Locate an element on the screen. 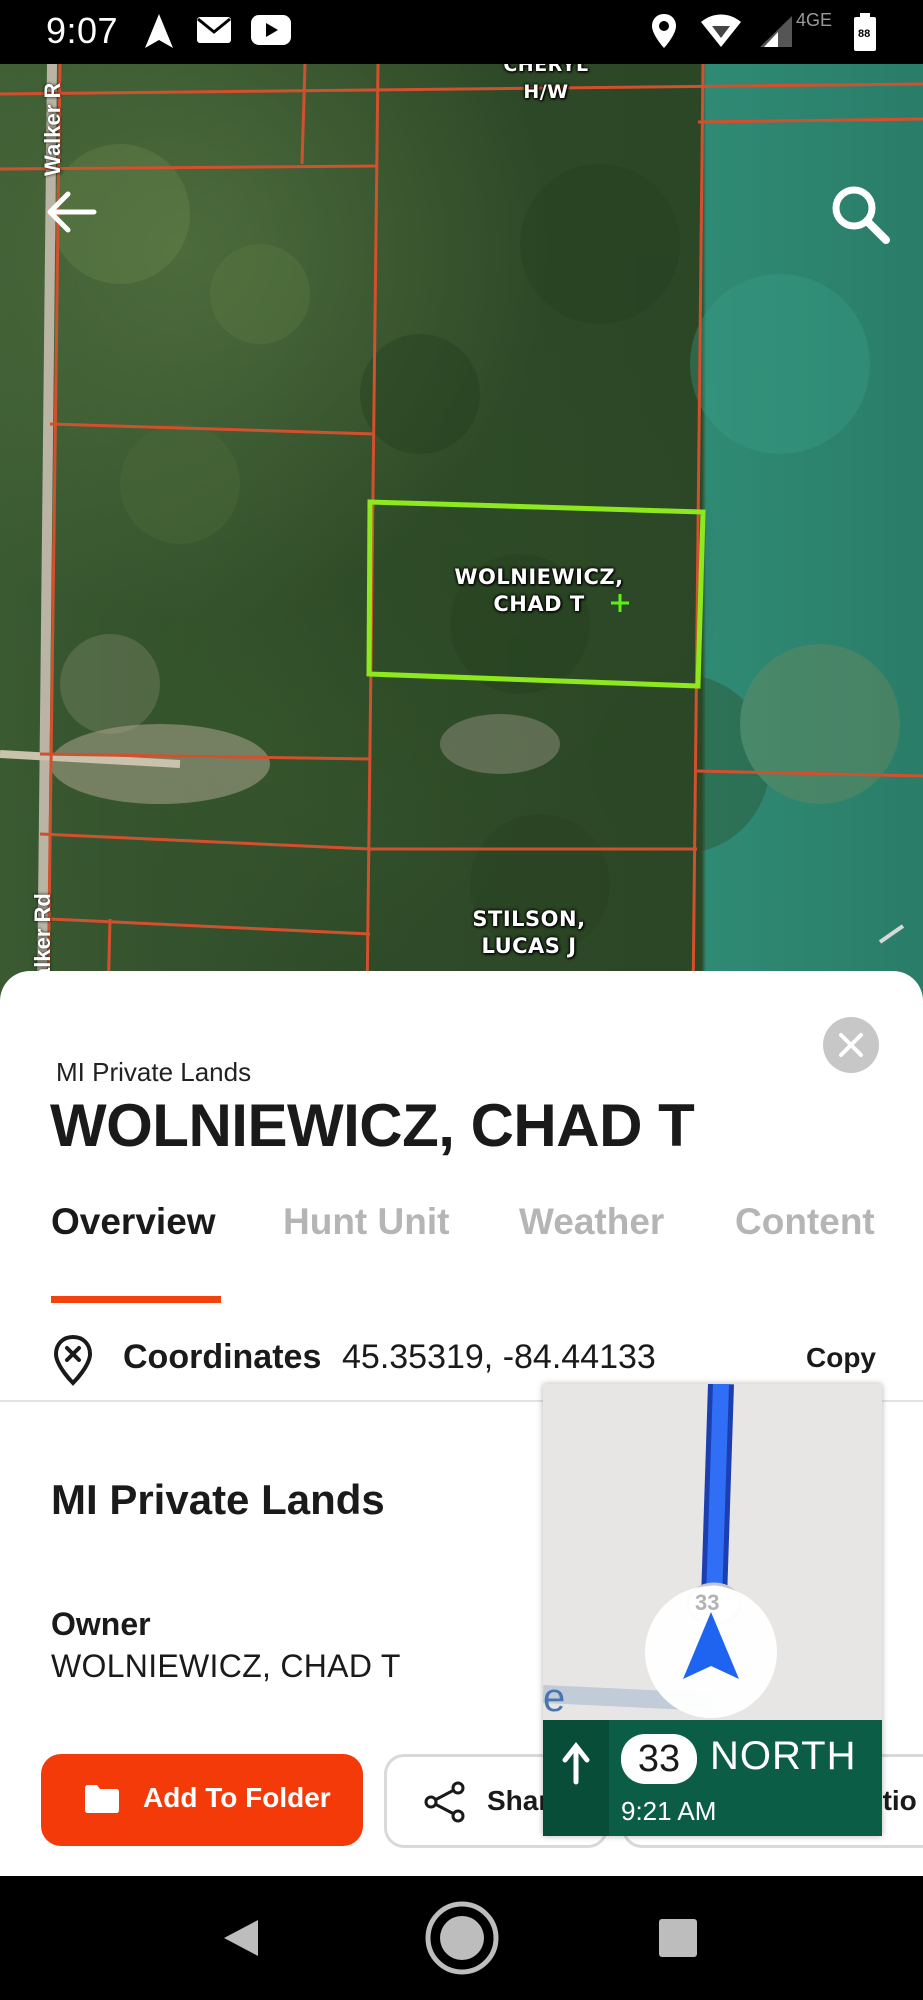 This screenshot has width=923, height=2000. arrow-left-icon is located at coordinates (72, 212).